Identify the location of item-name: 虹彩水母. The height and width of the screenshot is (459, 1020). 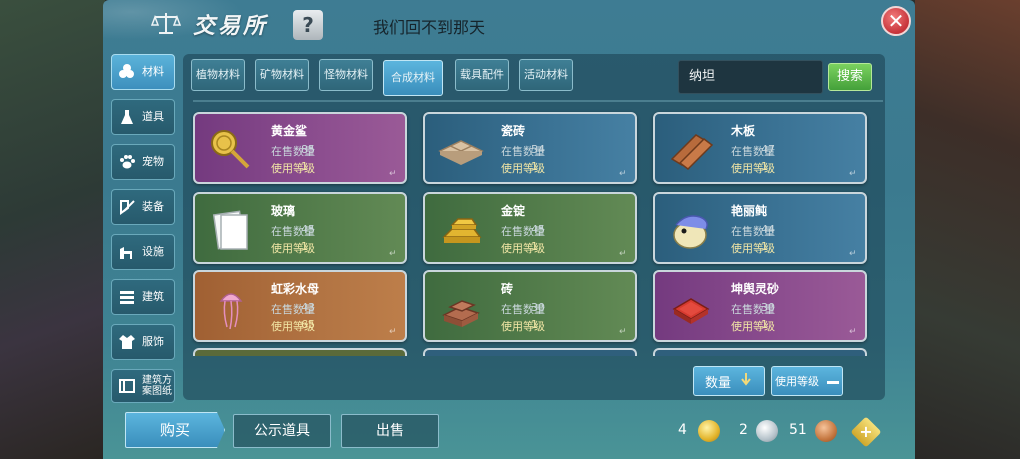
(295, 289).